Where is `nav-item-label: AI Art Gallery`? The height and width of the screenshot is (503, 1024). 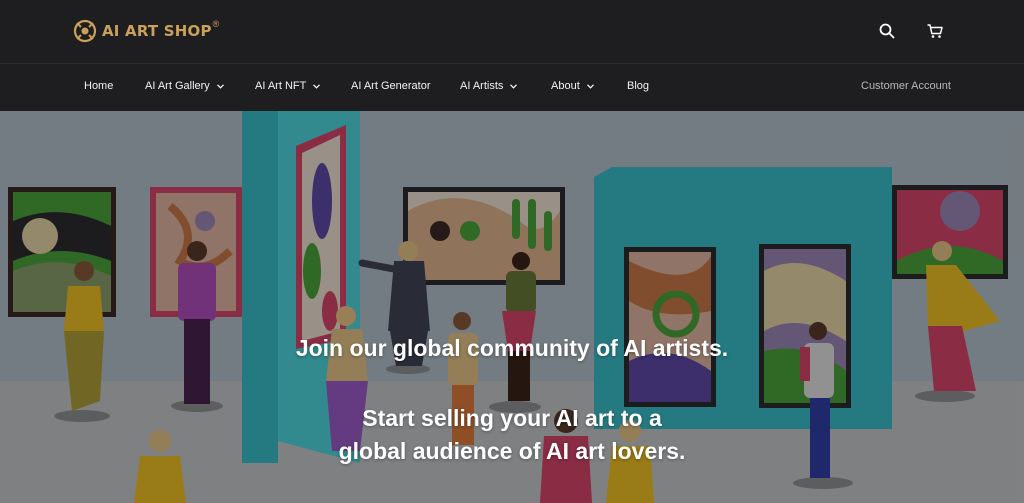 nav-item-label: AI Art Gallery is located at coordinates (177, 86).